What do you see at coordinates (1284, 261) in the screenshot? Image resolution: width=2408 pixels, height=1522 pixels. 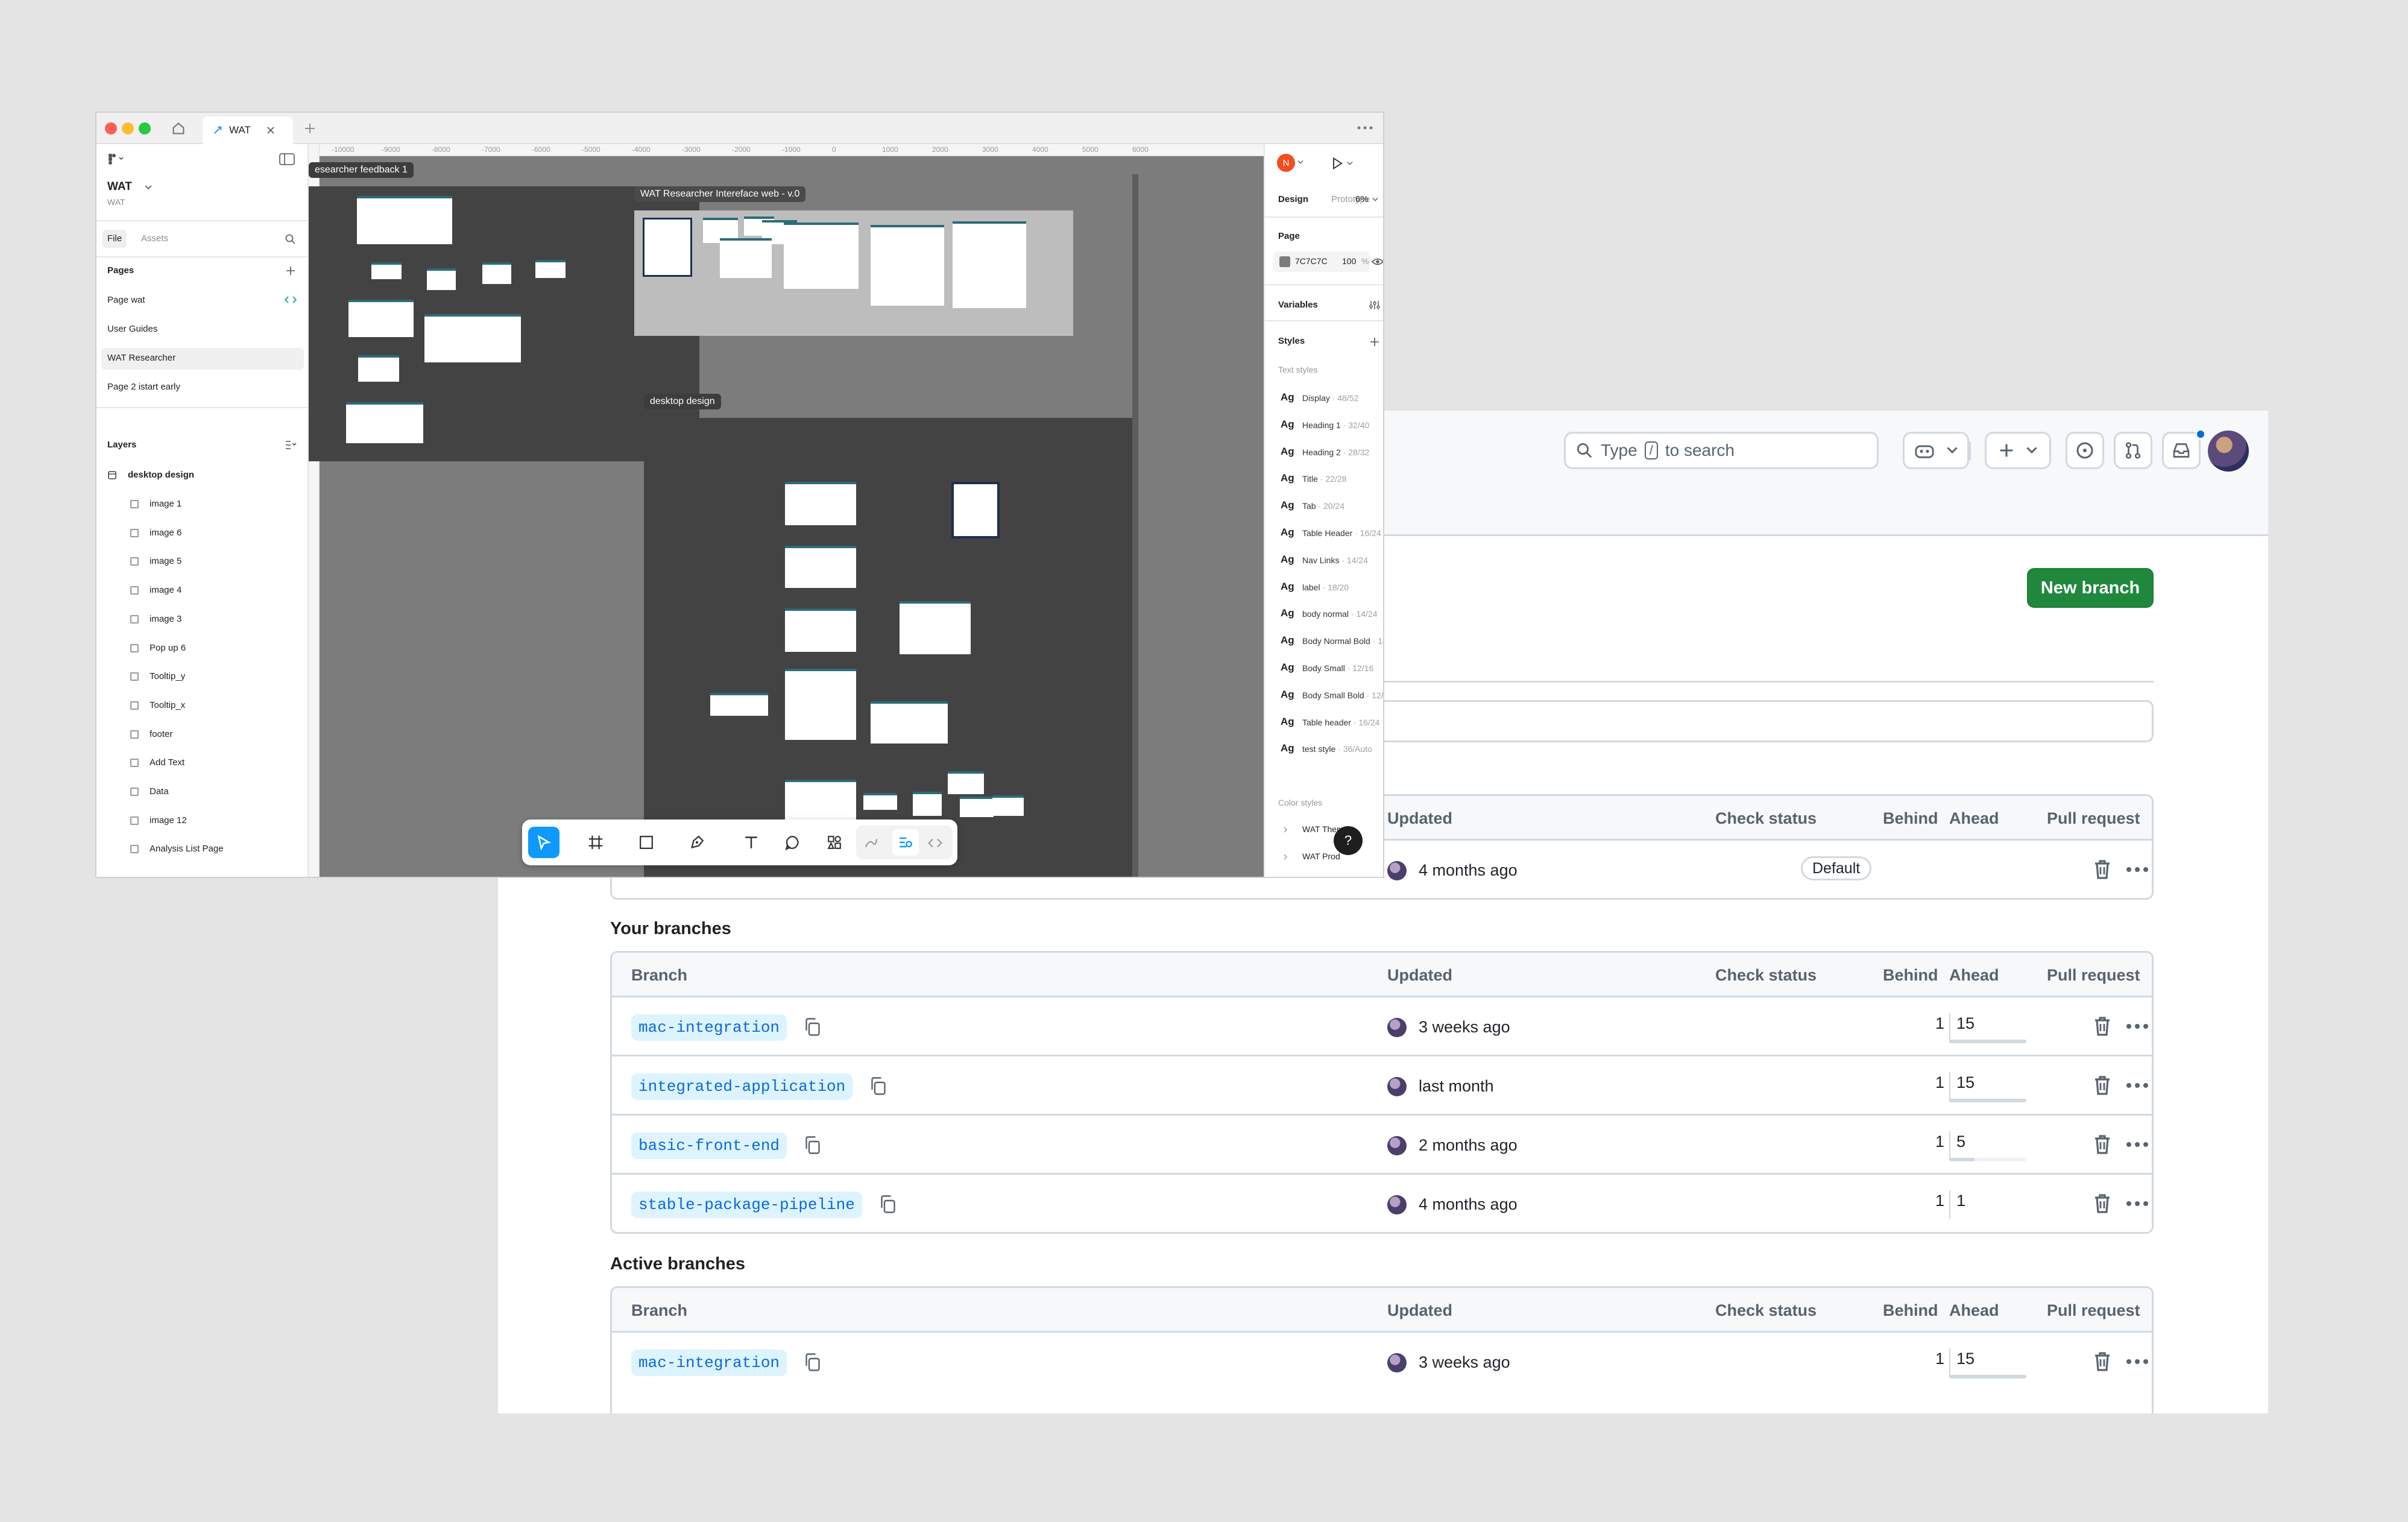 I see `page-color-swatch` at bounding box center [1284, 261].